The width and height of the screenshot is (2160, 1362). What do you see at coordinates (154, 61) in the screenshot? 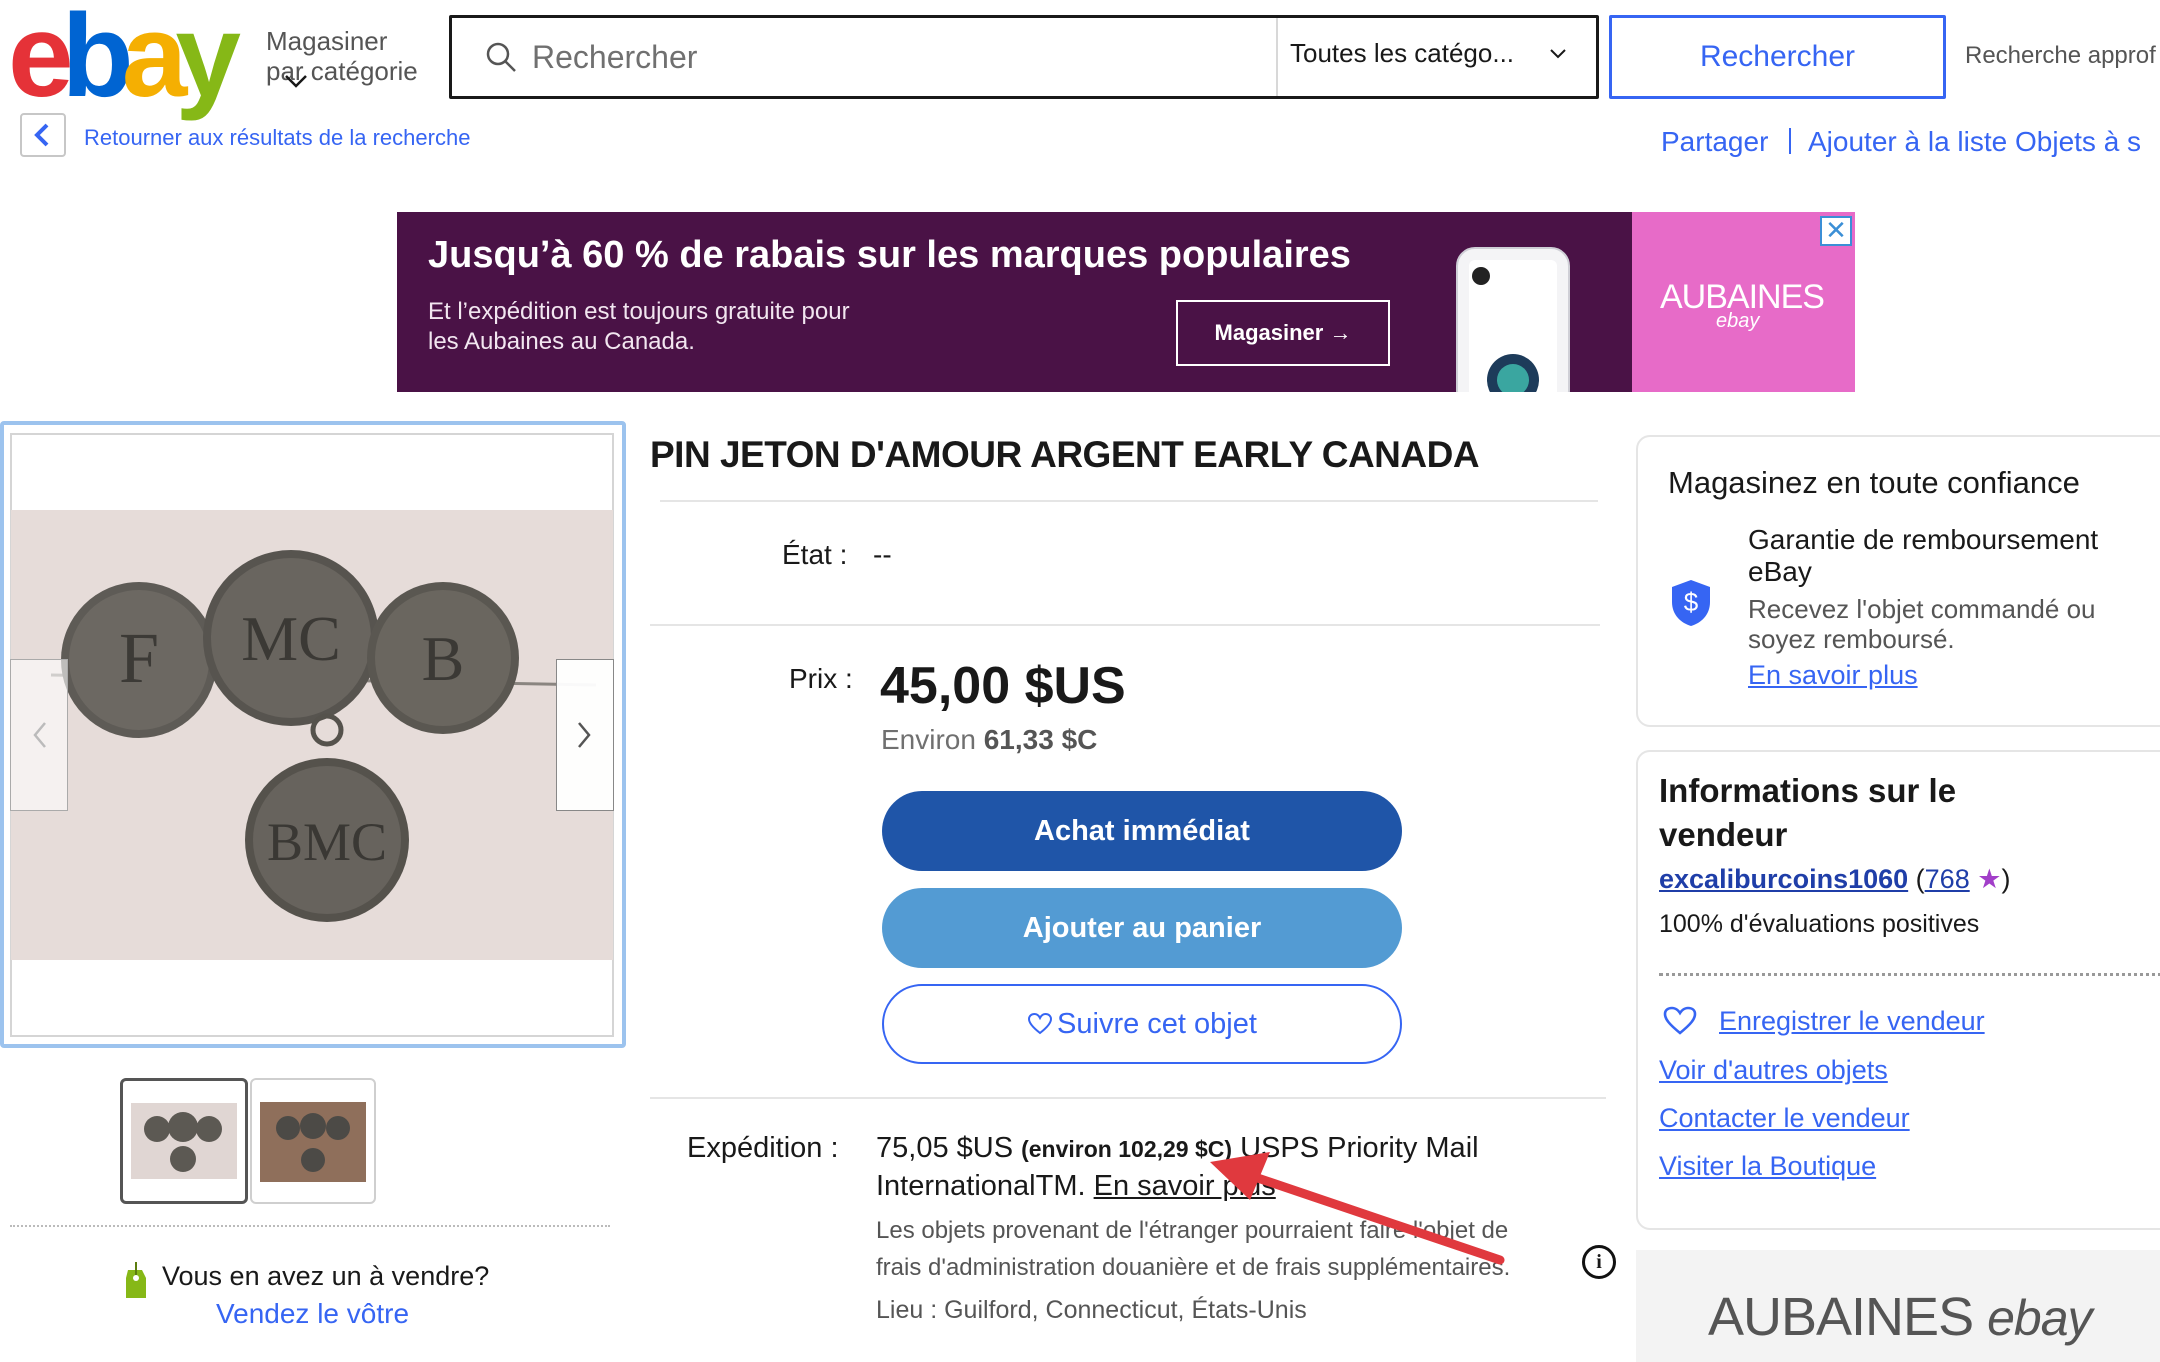
I see `logo-letter-a: a` at bounding box center [154, 61].